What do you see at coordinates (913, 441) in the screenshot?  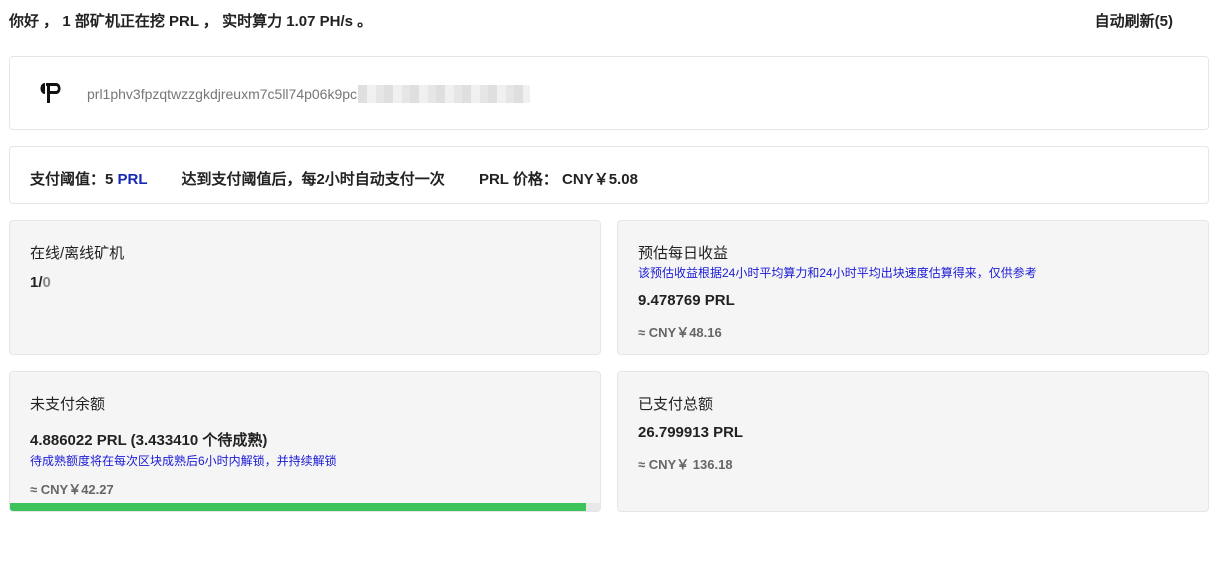 I see `paid-total-card: 已支付总额 26.799913 PRL ≈ CNY￥ 136.18` at bounding box center [913, 441].